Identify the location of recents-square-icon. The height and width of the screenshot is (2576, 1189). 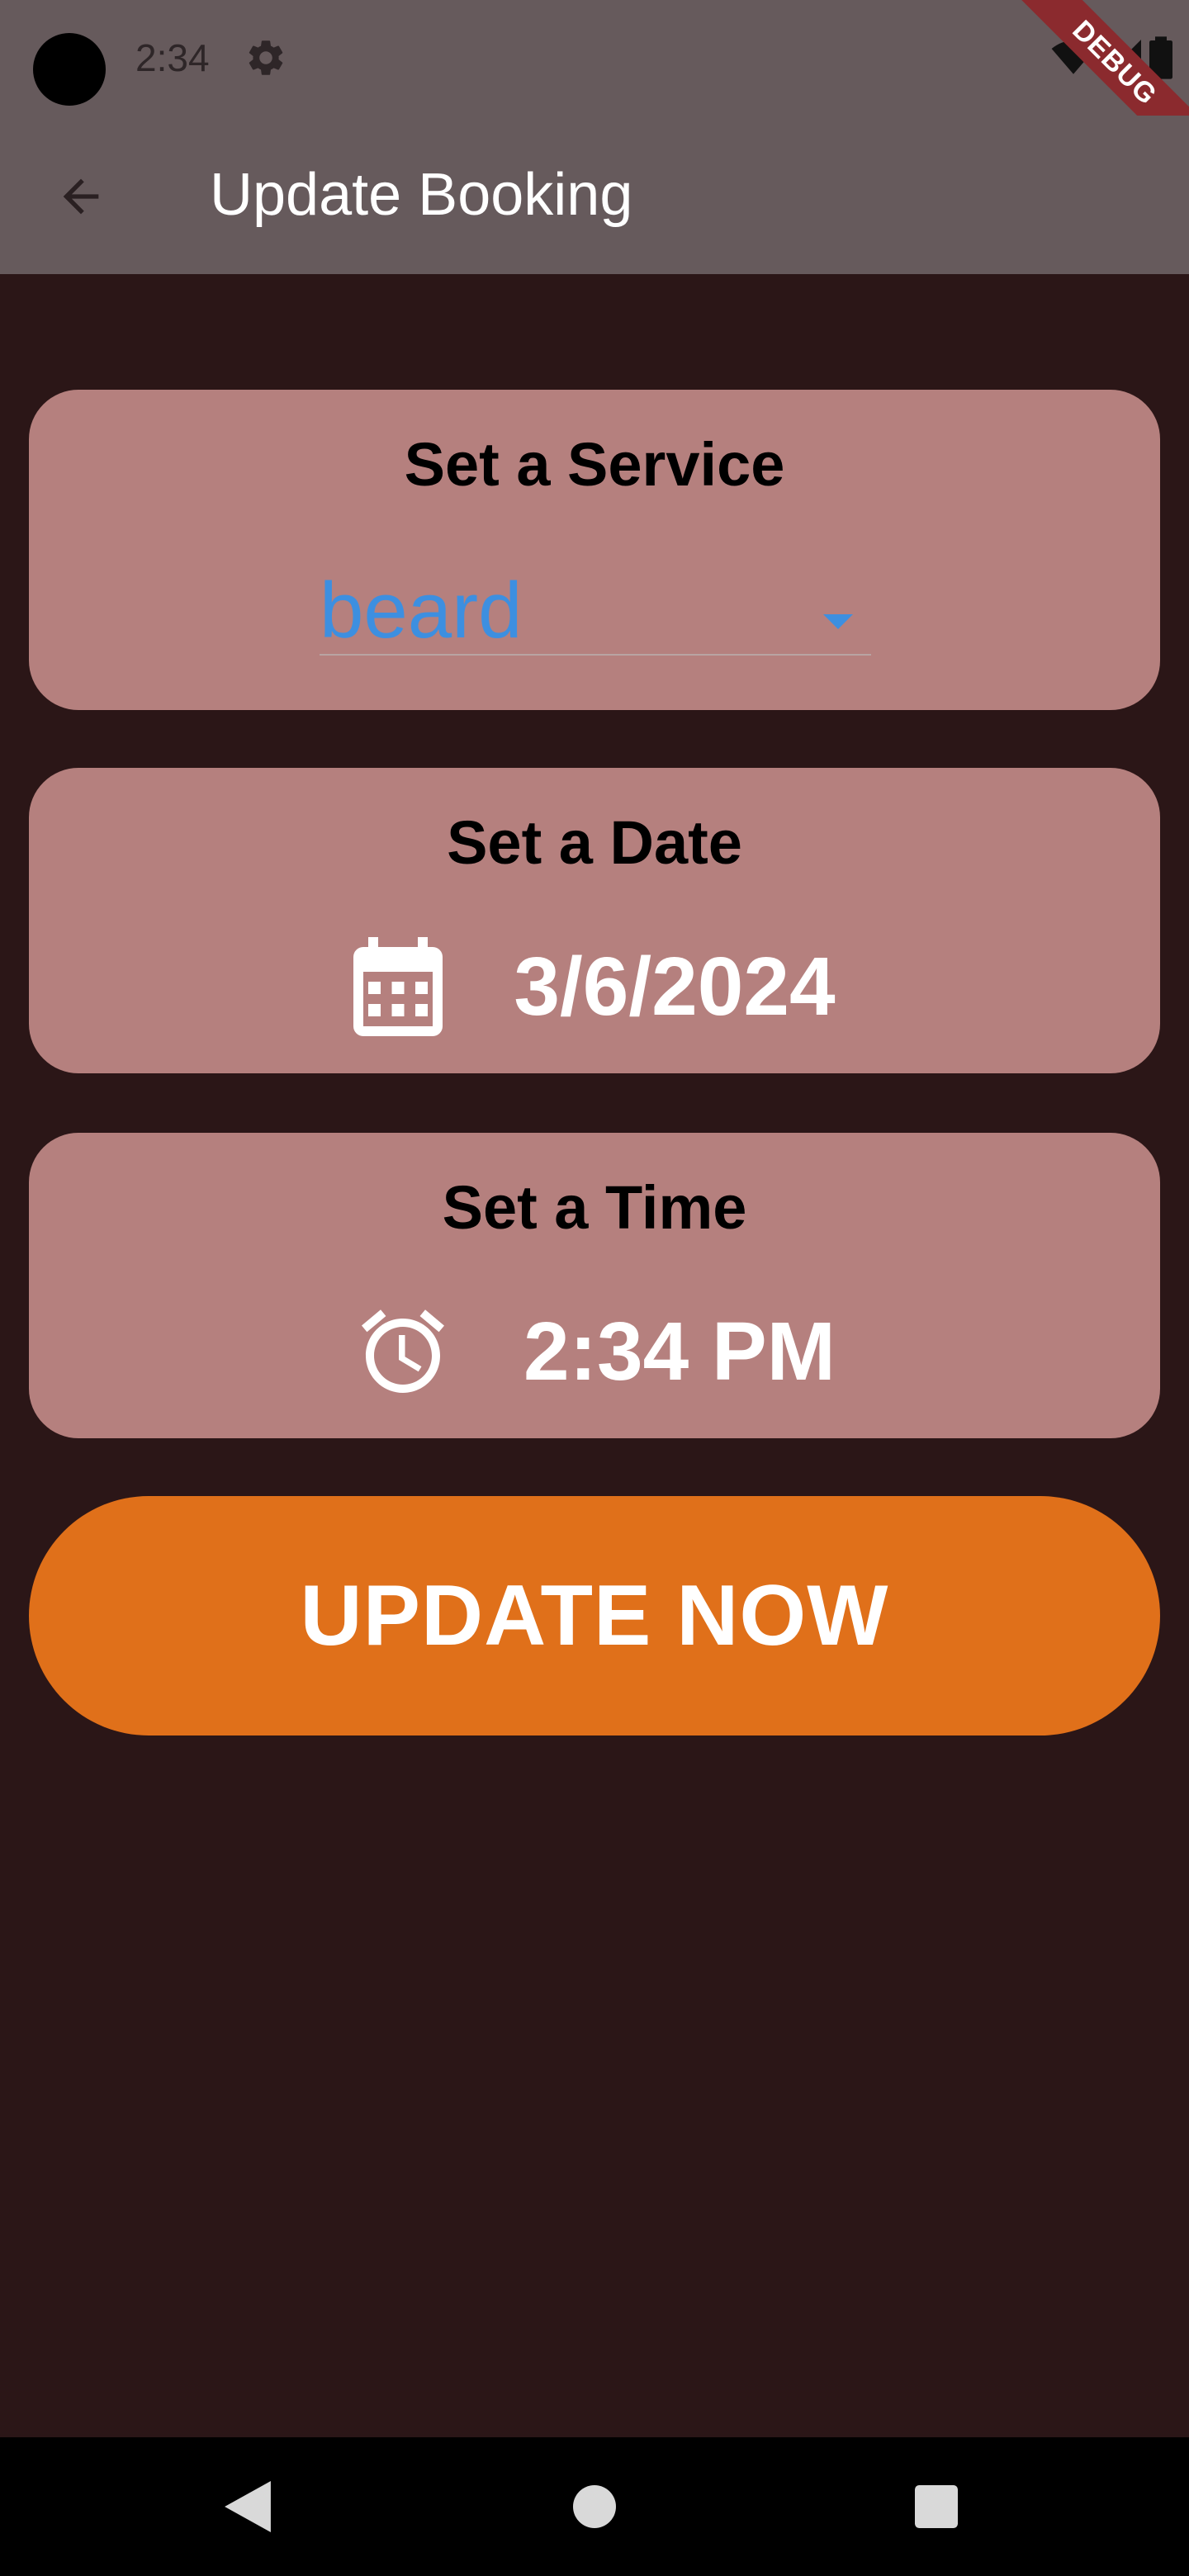
(936, 2506).